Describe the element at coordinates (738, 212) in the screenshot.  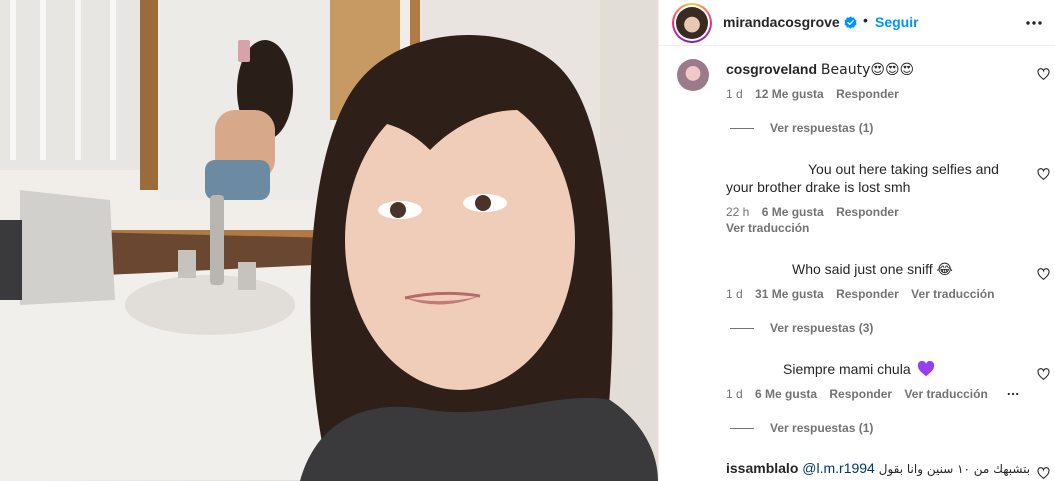
I see `comment-time: 22 h` at that location.